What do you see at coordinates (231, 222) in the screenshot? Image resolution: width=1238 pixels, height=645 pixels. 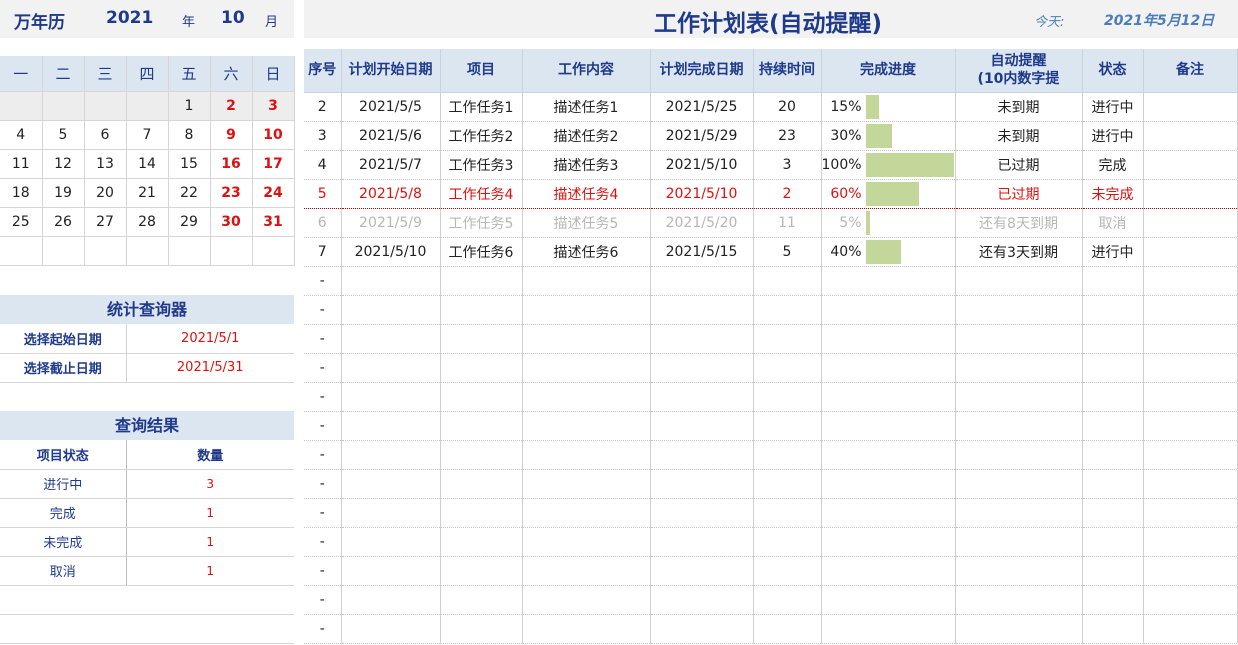 I see `calendar-day: 30` at bounding box center [231, 222].